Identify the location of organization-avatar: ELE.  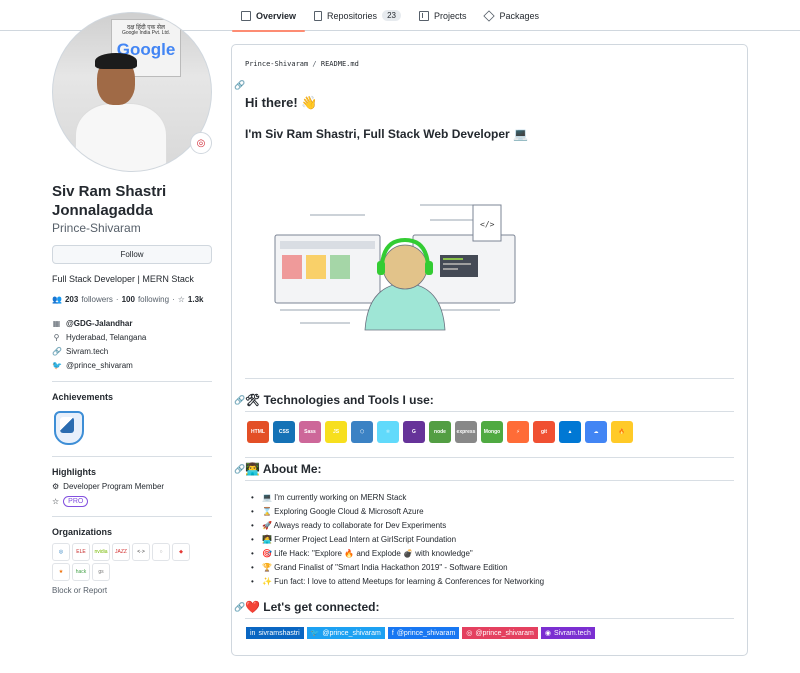
(81, 552).